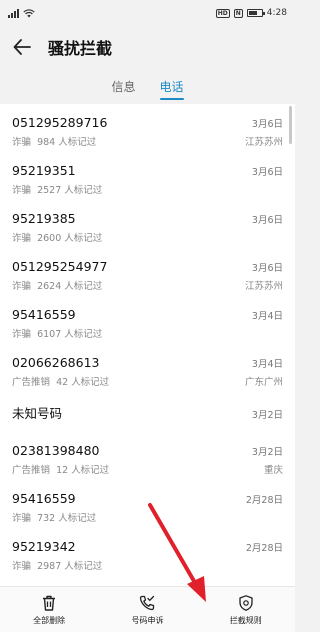 Image resolution: width=320 pixels, height=632 pixels. I want to click on call-number: 02066268613, so click(56, 362).